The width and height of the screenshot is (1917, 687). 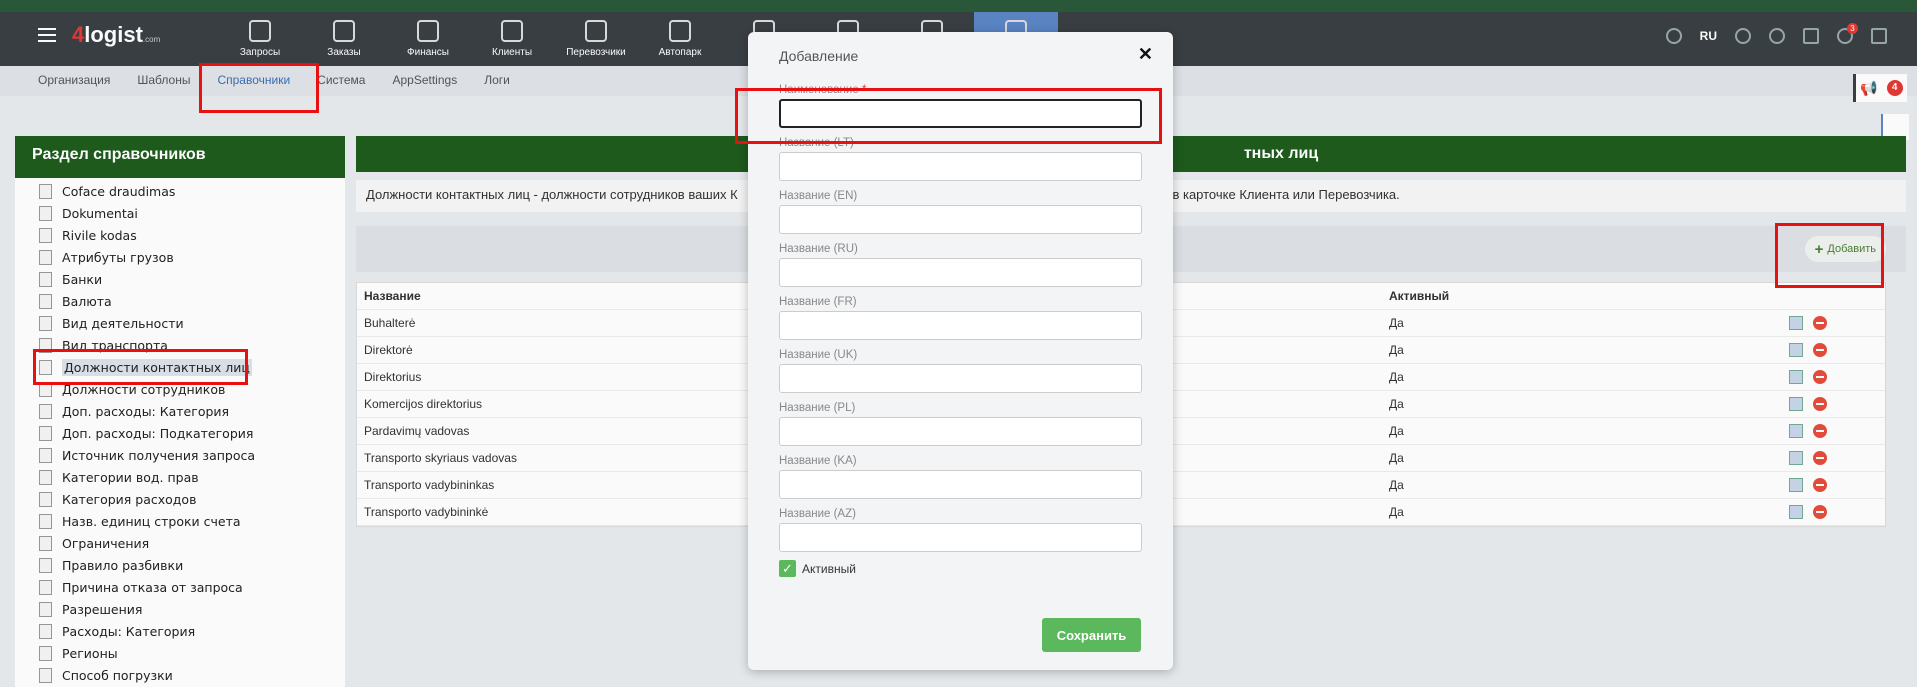 I want to click on field-label-text: Название (KA), so click(x=818, y=461).